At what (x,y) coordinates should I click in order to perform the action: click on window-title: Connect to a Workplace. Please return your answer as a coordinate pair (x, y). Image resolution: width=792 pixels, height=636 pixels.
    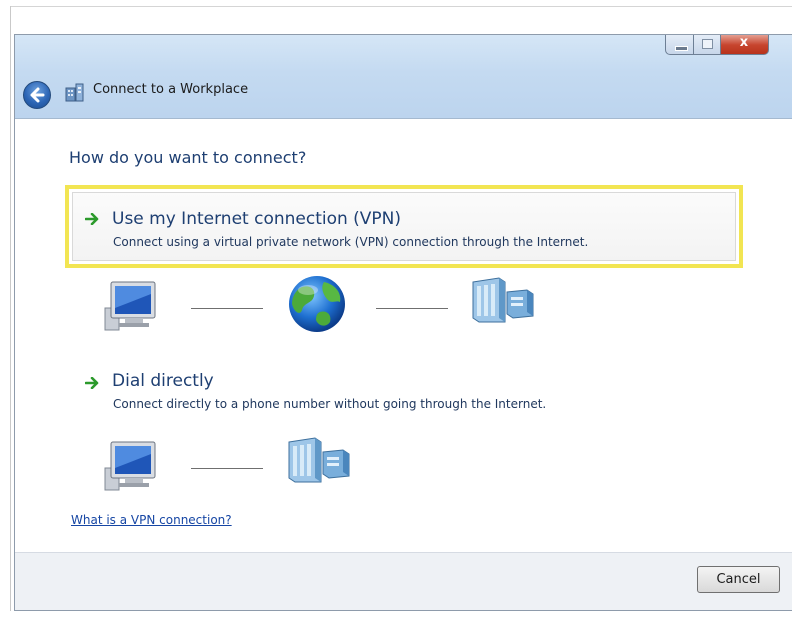
    Looking at the image, I should click on (171, 89).